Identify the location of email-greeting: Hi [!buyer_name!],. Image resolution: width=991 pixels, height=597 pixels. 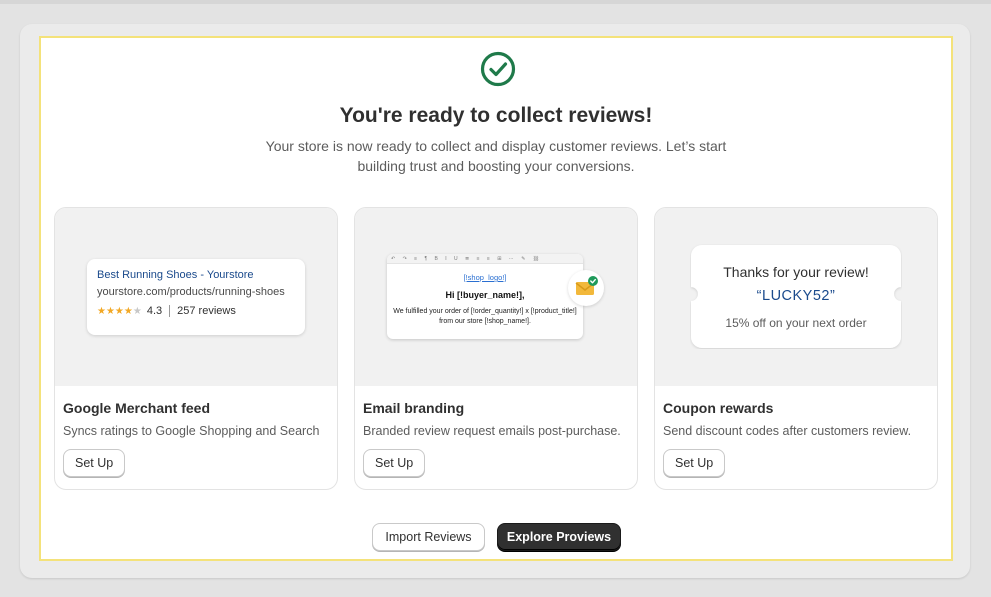
(485, 295).